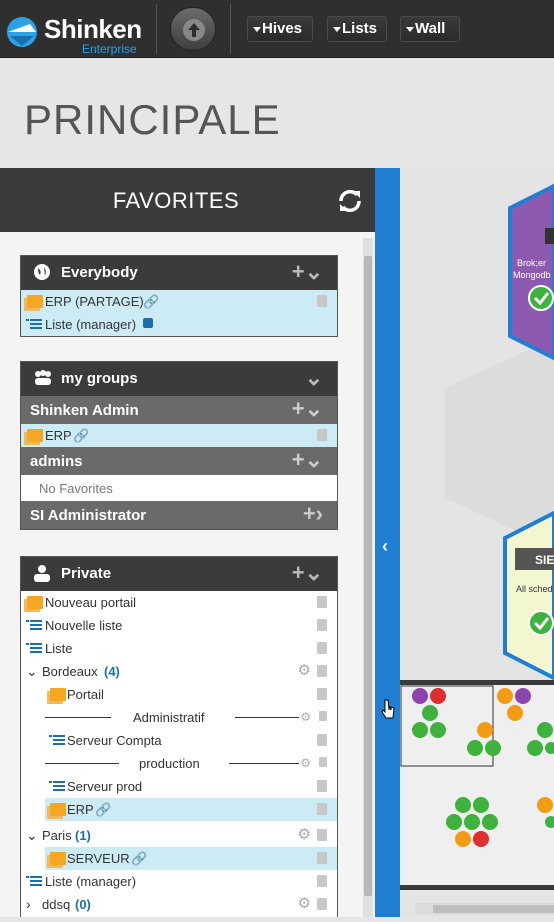 This screenshot has width=554, height=922. I want to click on group-header: Everybody +⌄, so click(179, 273).